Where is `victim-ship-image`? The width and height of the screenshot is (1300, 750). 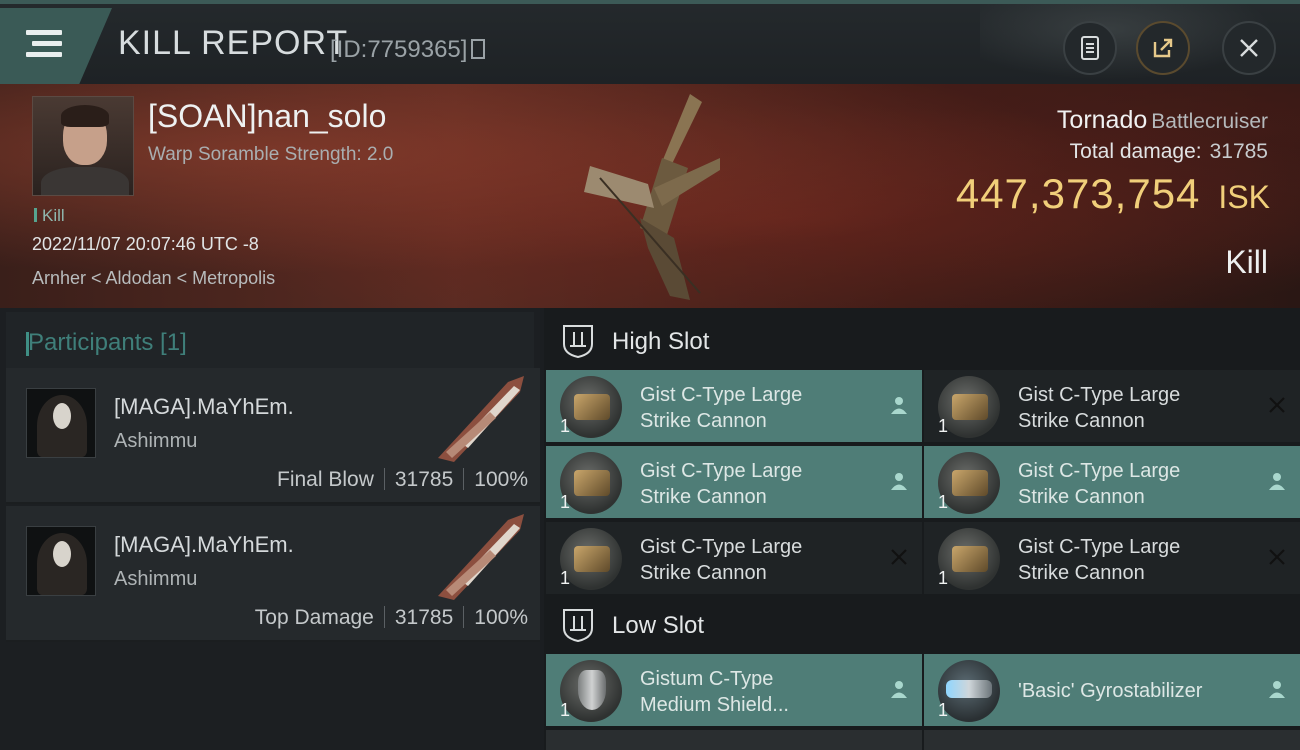 victim-ship-image is located at coordinates (655, 196).